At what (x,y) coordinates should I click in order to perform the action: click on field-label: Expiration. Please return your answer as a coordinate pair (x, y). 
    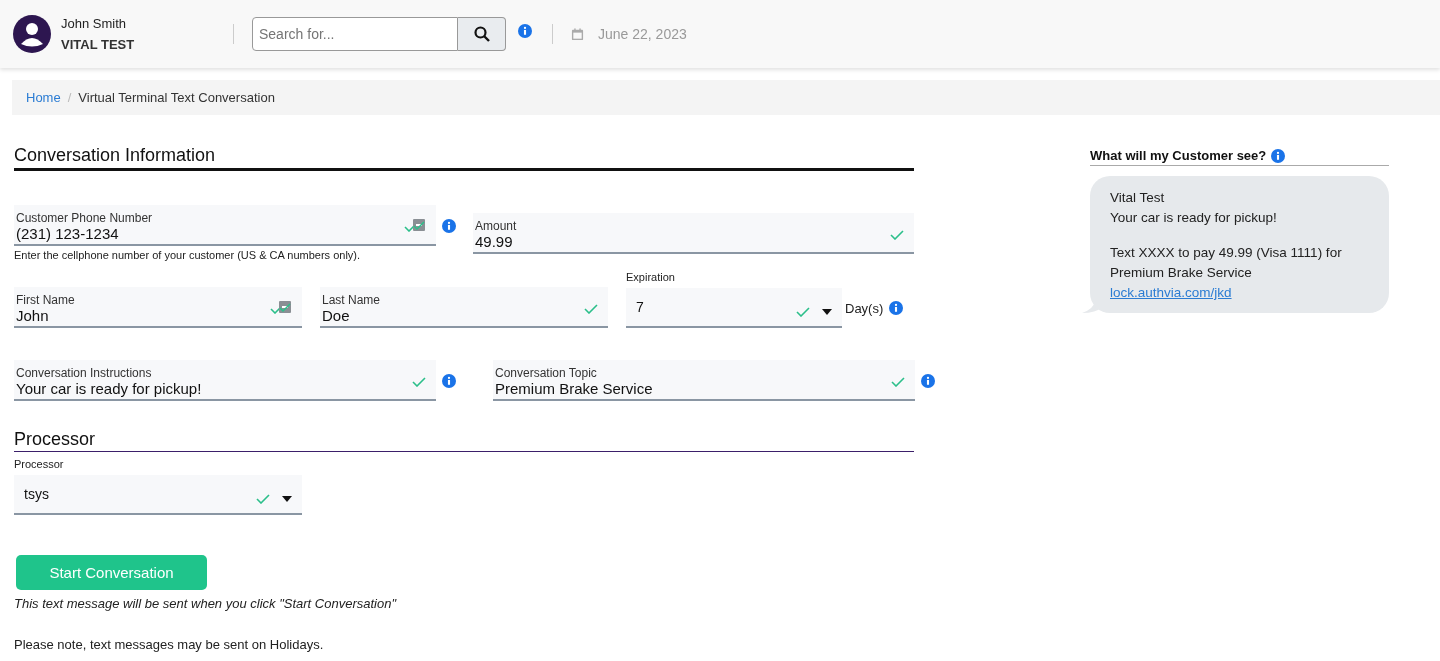
    Looking at the image, I should click on (651, 277).